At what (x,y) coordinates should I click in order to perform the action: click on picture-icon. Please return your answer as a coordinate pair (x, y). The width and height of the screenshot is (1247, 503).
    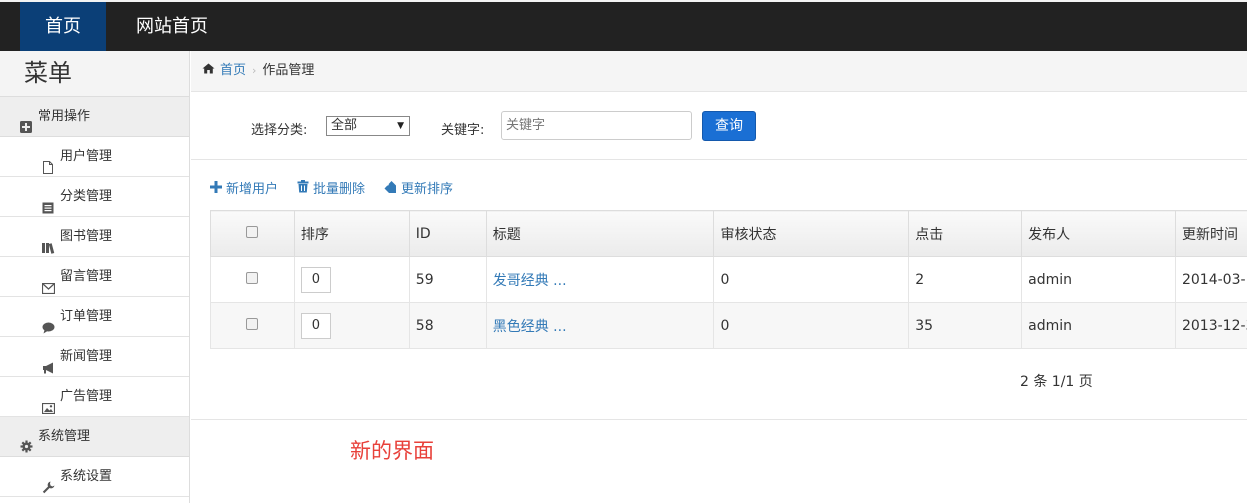
    Looking at the image, I should click on (48, 402).